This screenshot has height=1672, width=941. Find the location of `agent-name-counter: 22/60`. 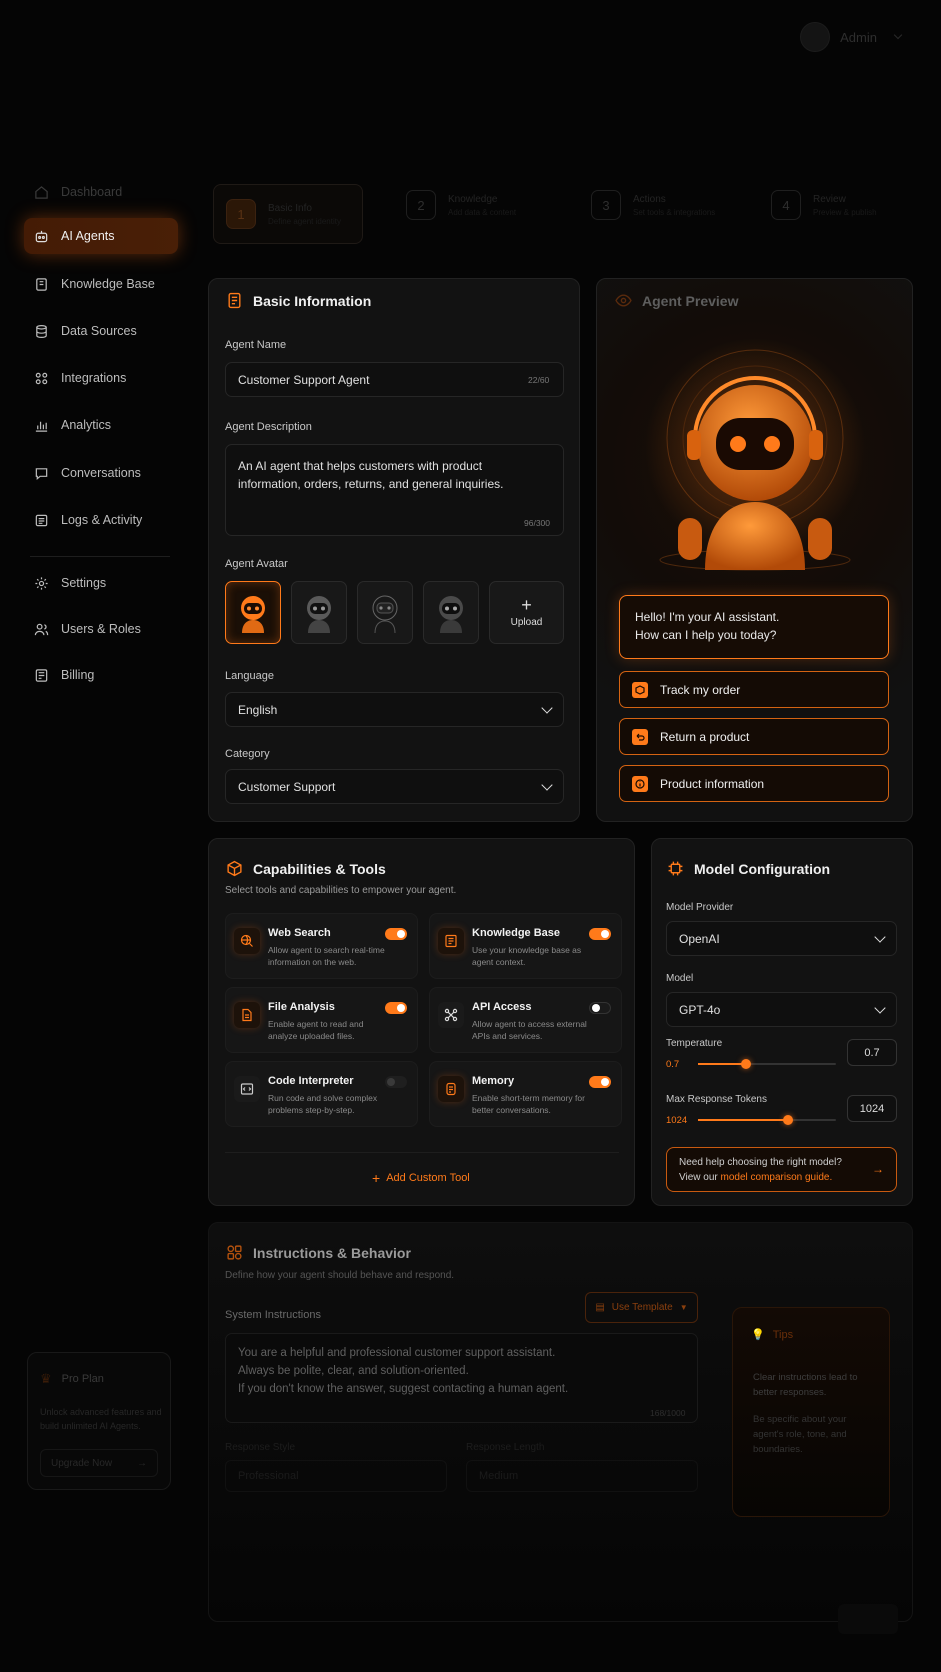

agent-name-counter: 22/60 is located at coordinates (539, 380).